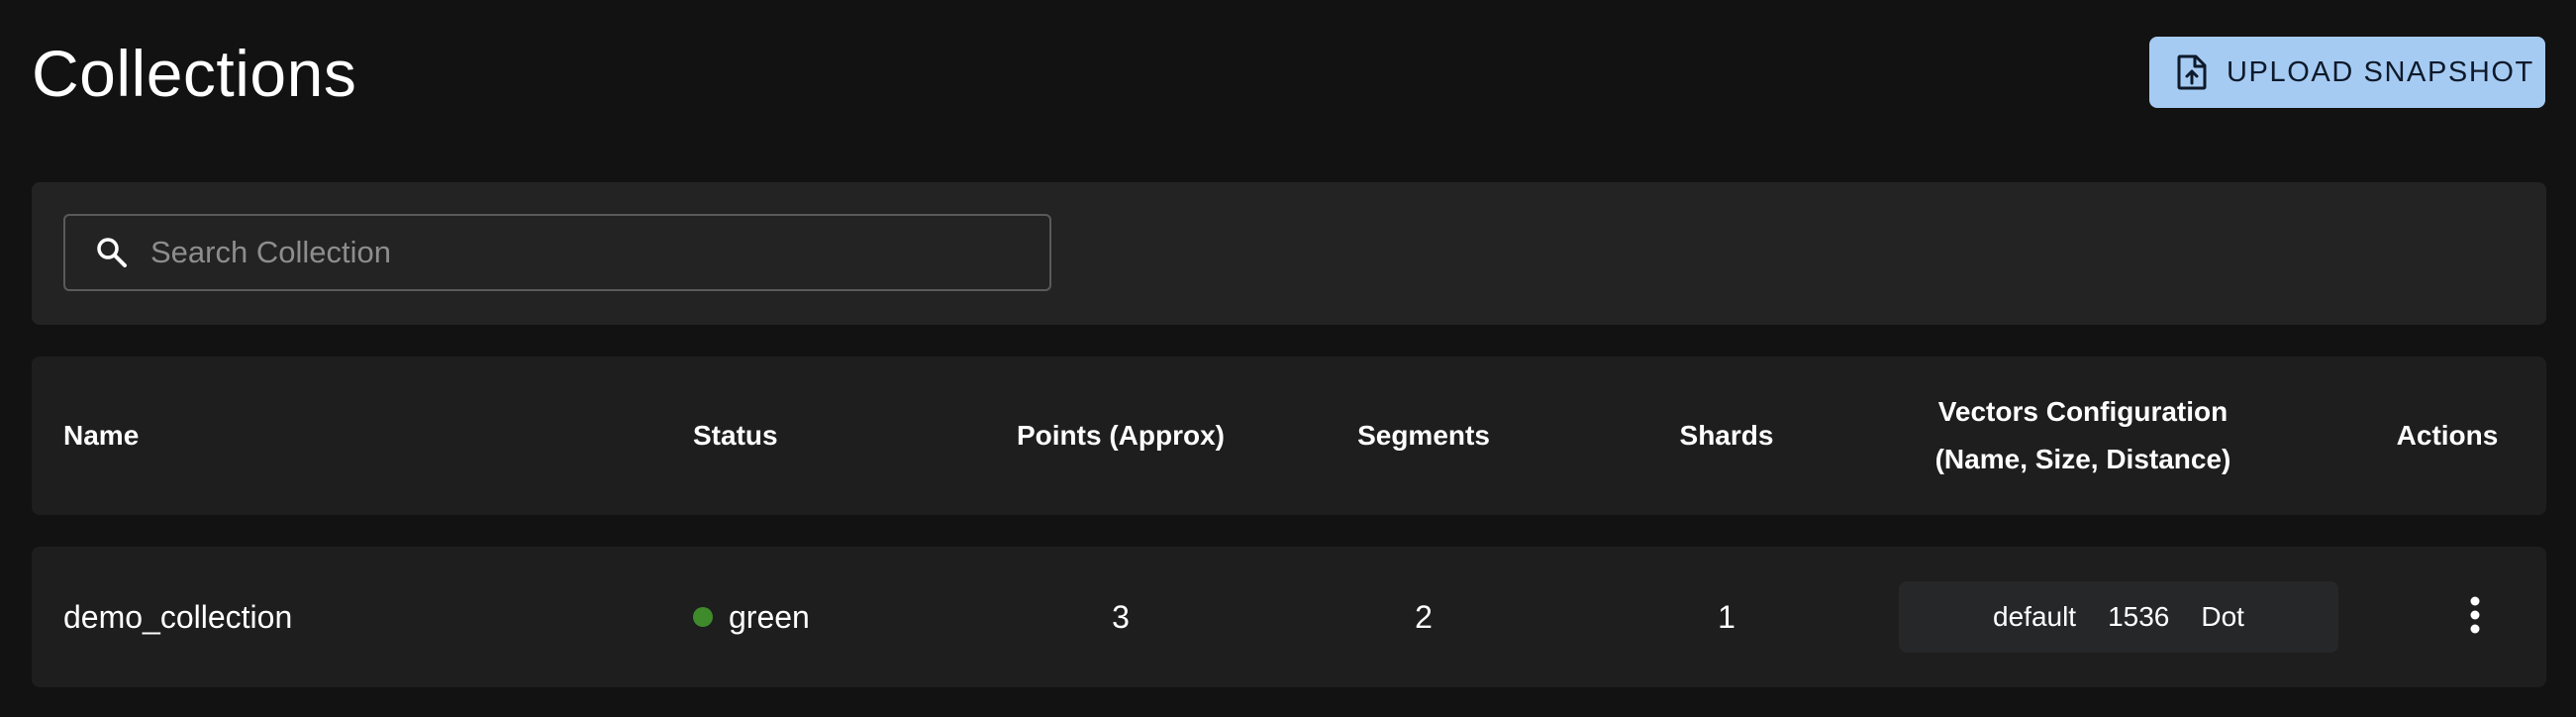 The height and width of the screenshot is (717, 2576). What do you see at coordinates (194, 73) in the screenshot?
I see `page-title: Collections` at bounding box center [194, 73].